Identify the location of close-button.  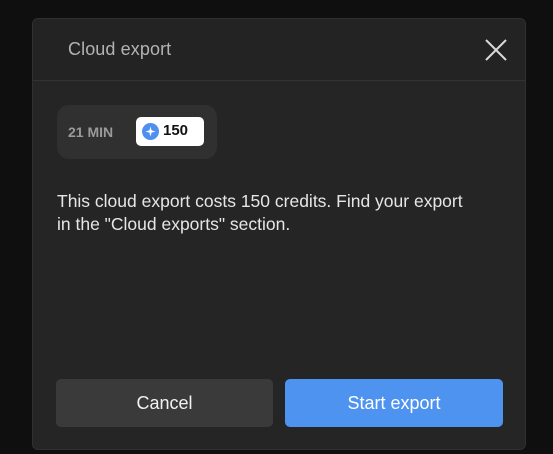
(496, 50).